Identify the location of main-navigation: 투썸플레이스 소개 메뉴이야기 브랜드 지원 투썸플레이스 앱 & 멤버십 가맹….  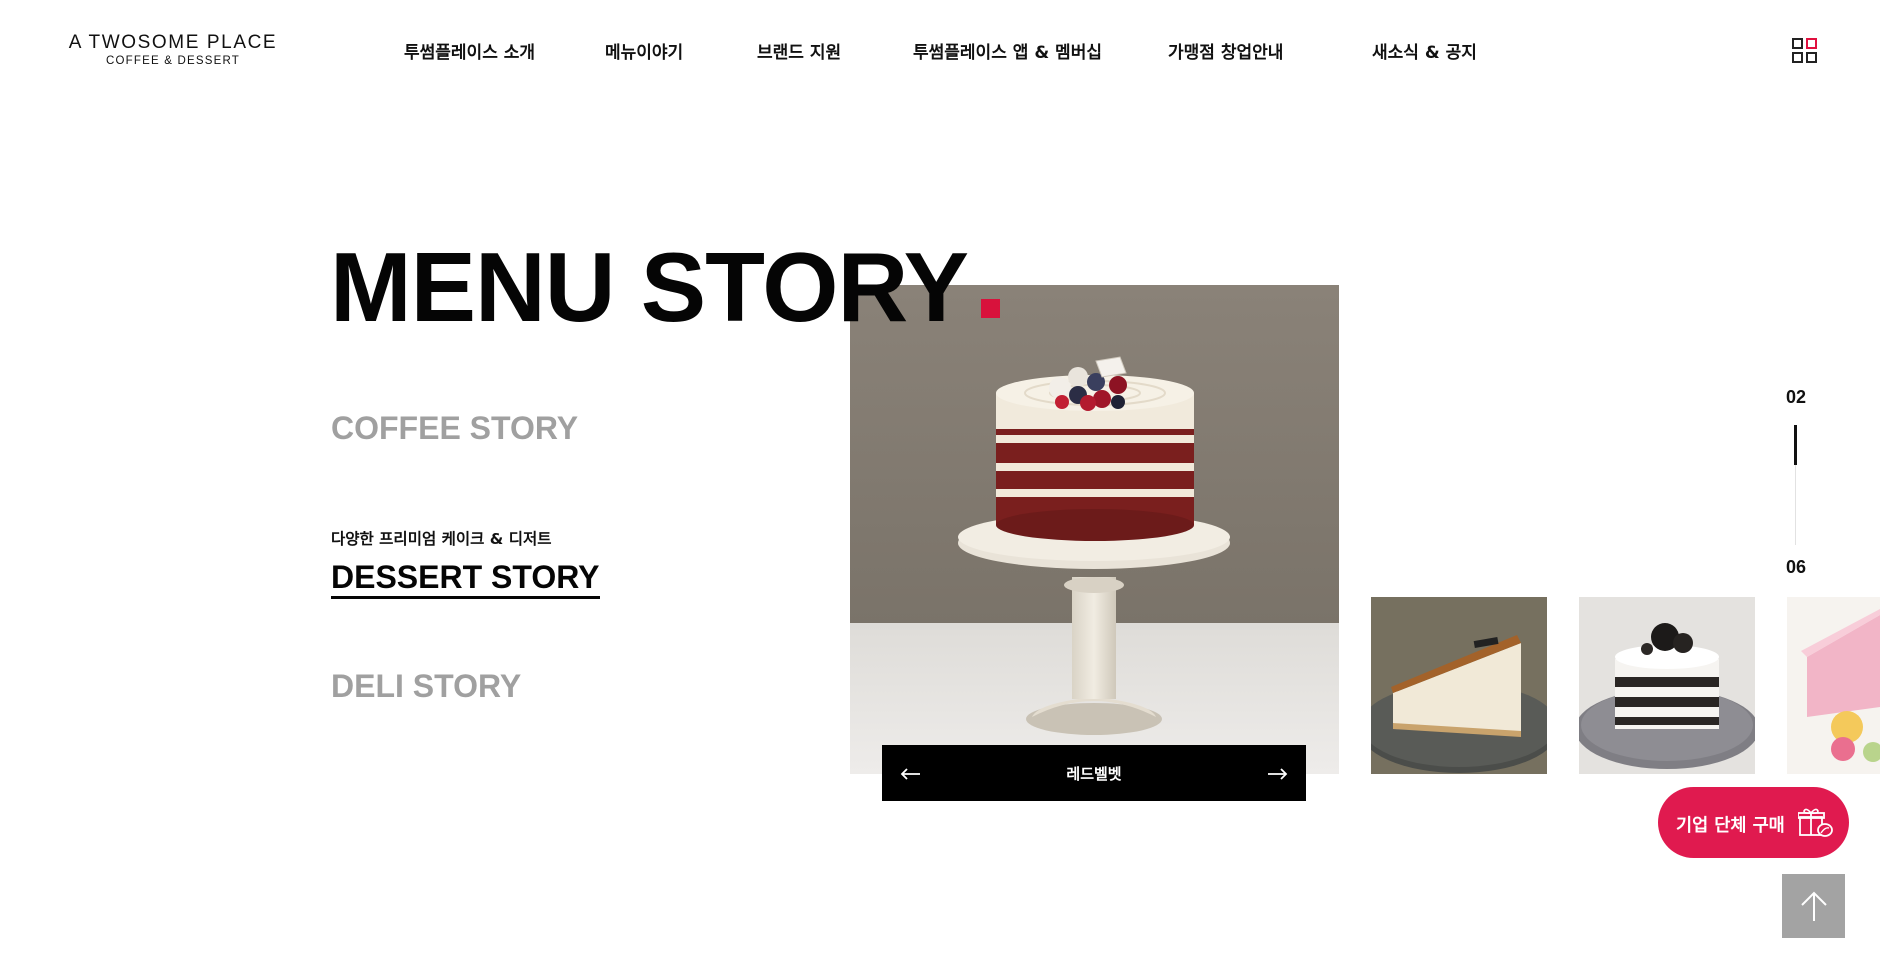
(940, 51).